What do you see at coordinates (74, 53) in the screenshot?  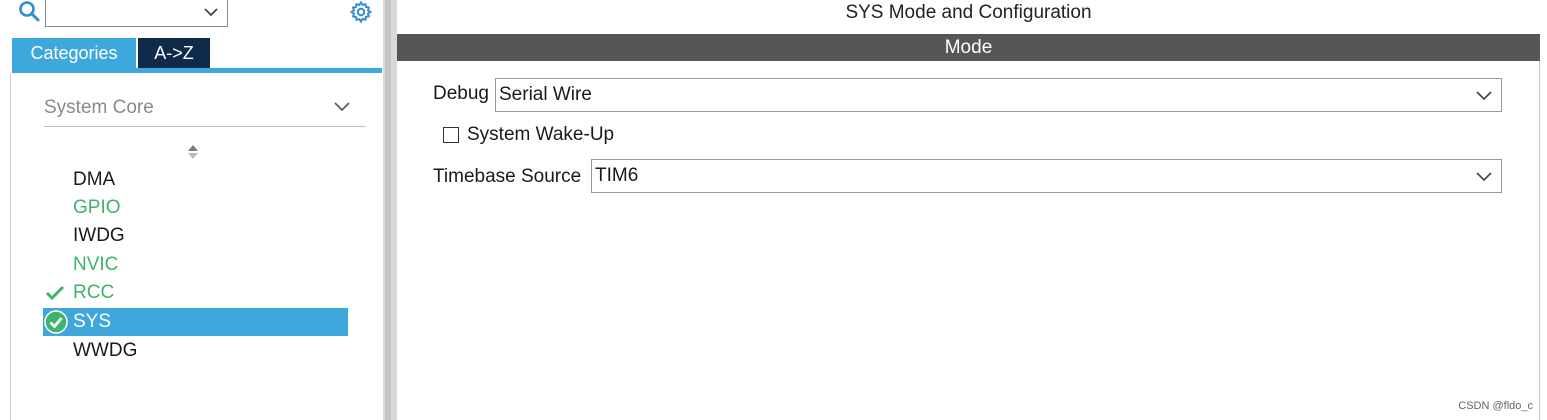 I see `tab-categories: Categories` at bounding box center [74, 53].